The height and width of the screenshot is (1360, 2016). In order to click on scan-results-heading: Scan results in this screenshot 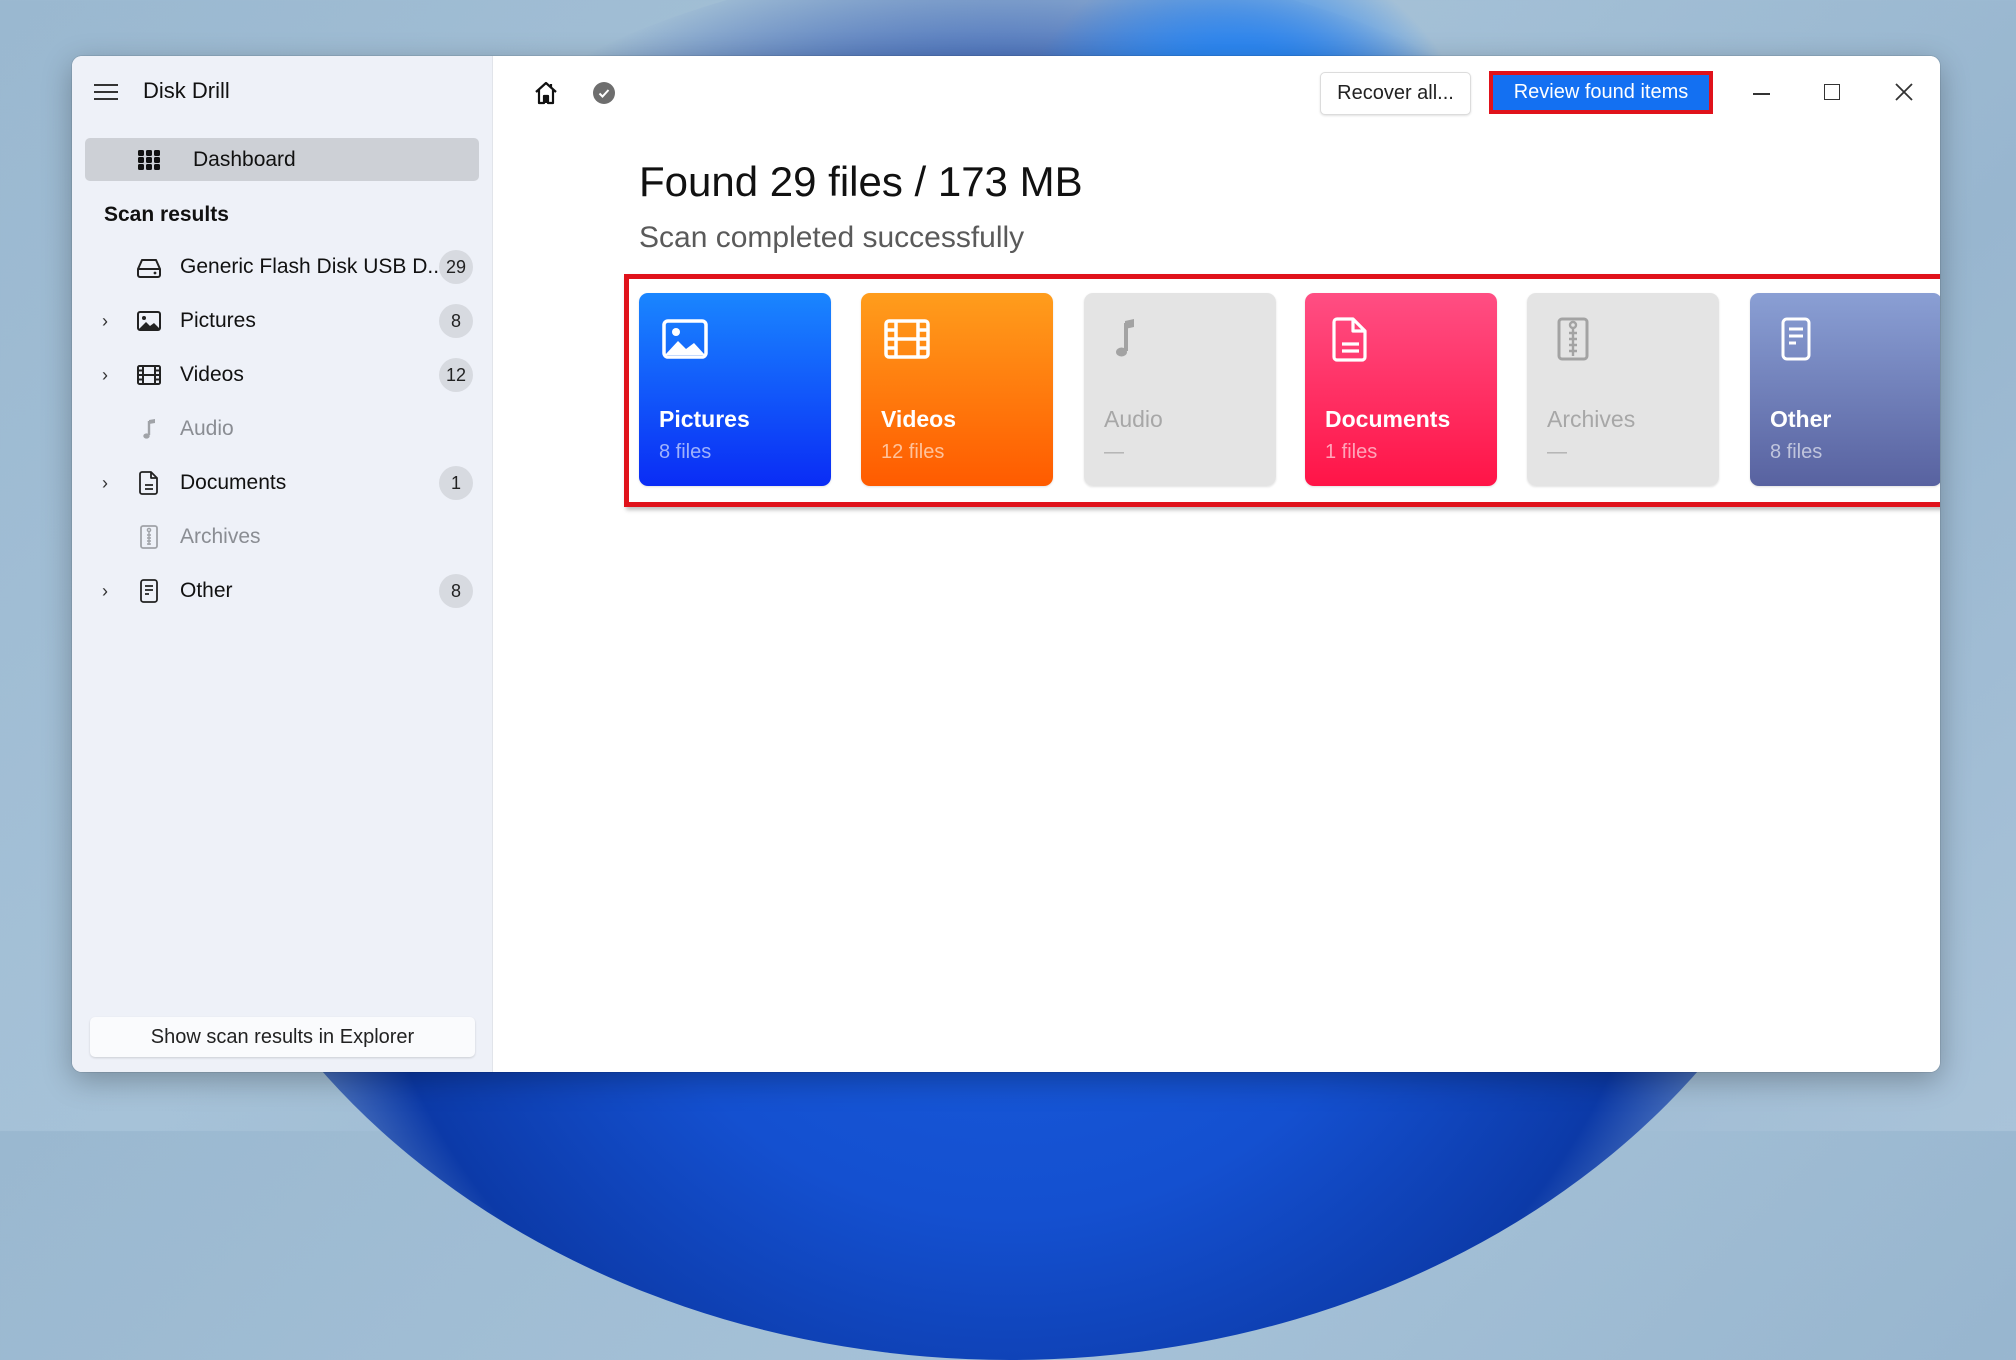, I will do `click(166, 214)`.